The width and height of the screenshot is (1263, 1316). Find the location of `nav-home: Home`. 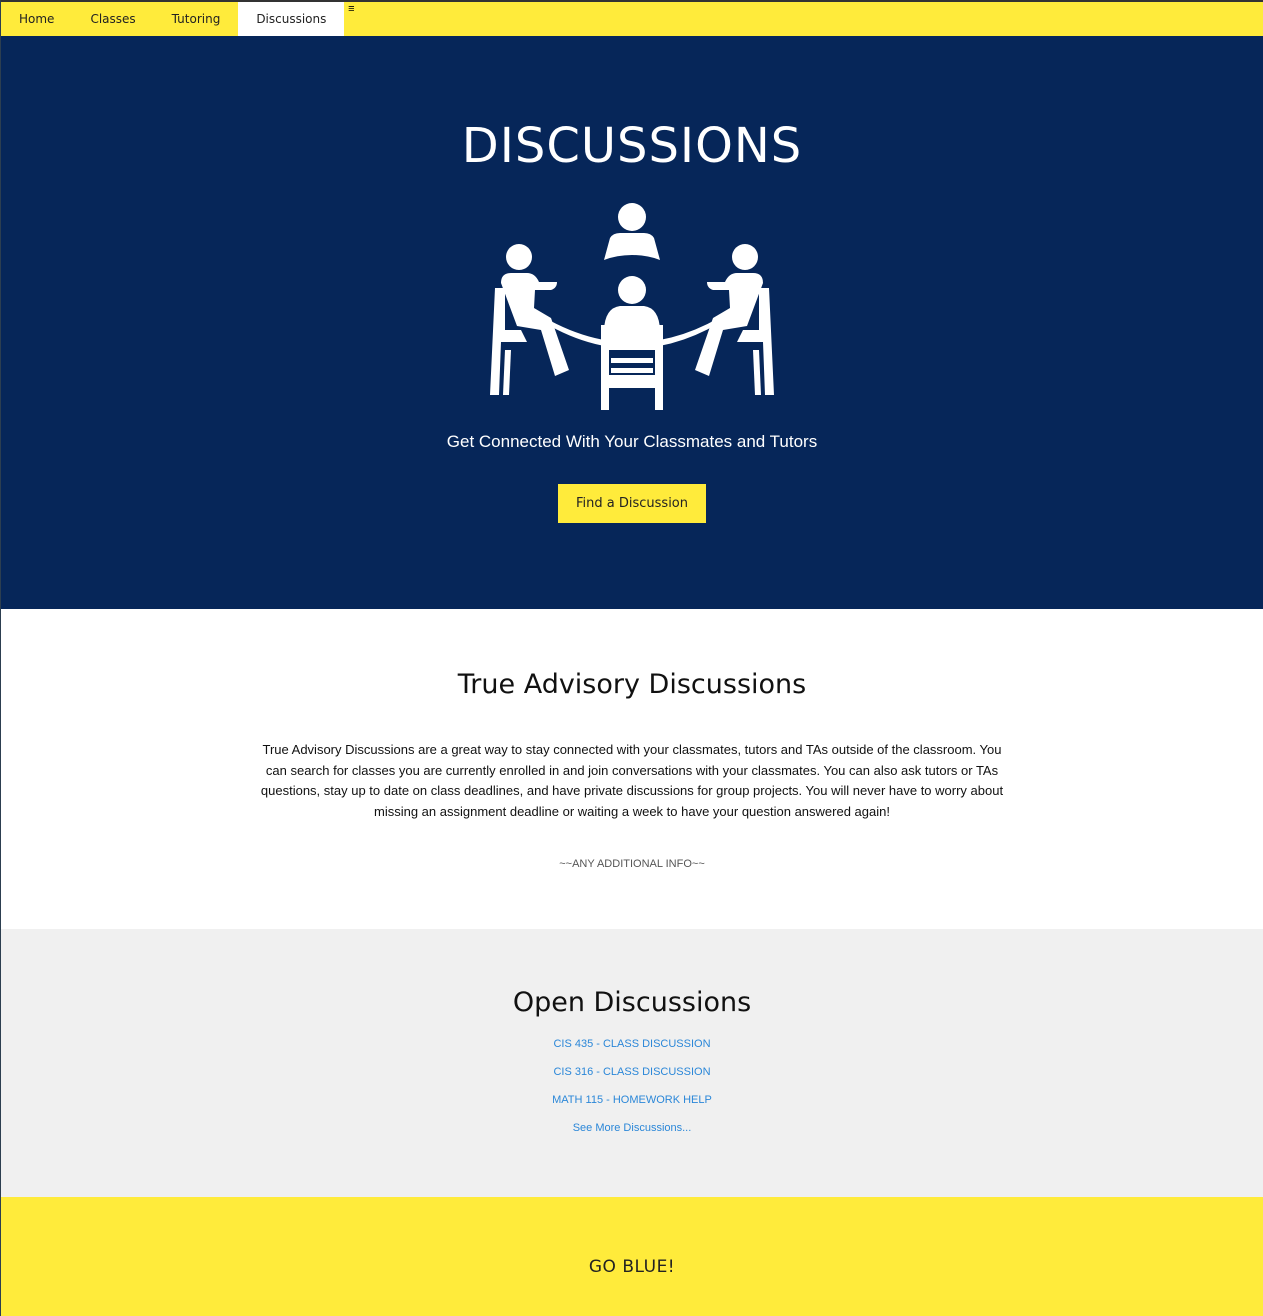

nav-home: Home is located at coordinates (36, 19).